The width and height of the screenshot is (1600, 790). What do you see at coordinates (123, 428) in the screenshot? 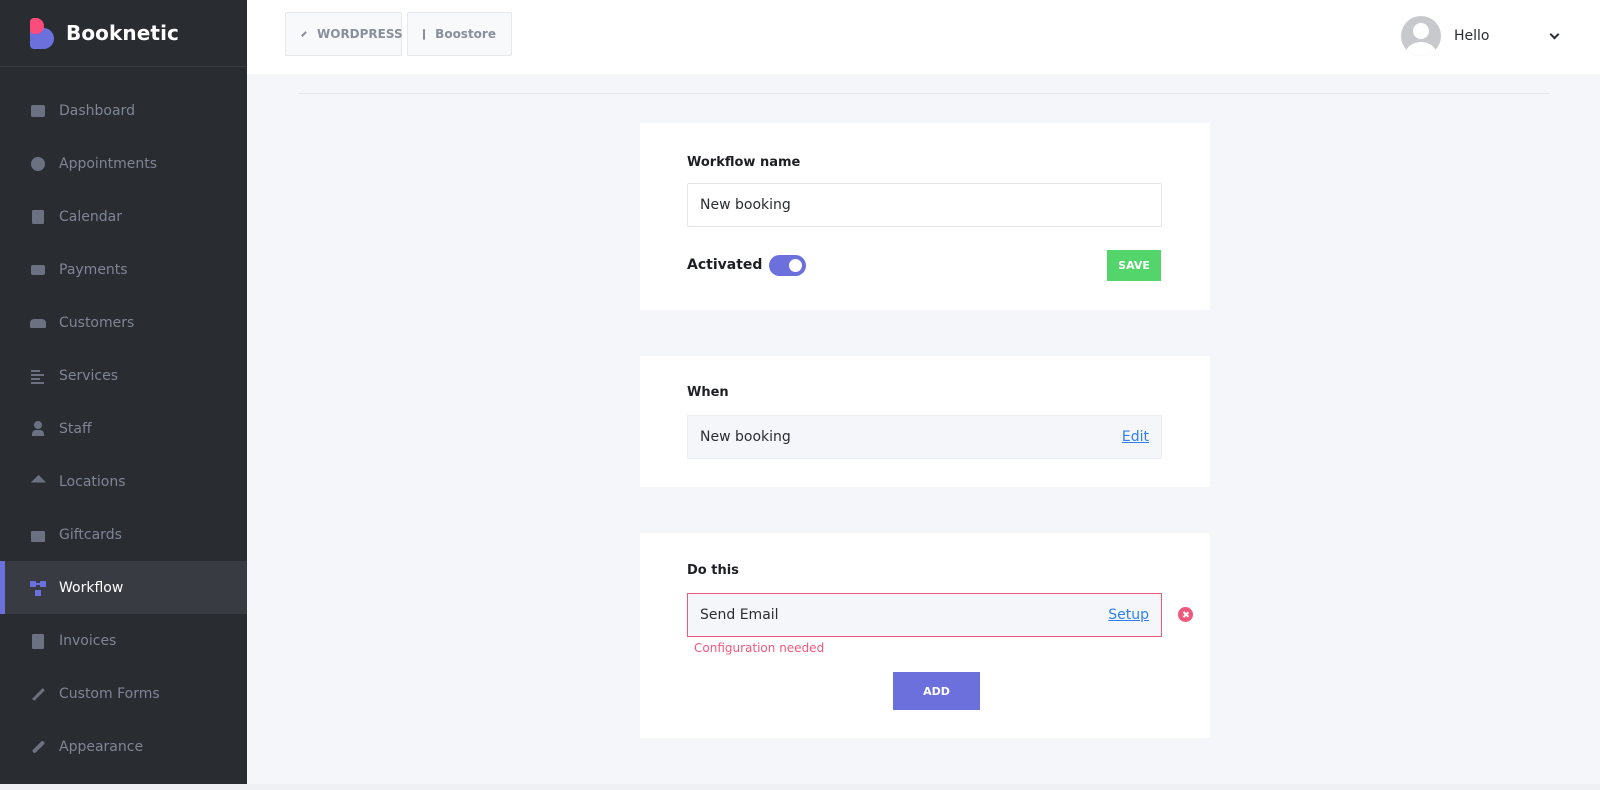
I see `sidebar-item-staff: Staff` at bounding box center [123, 428].